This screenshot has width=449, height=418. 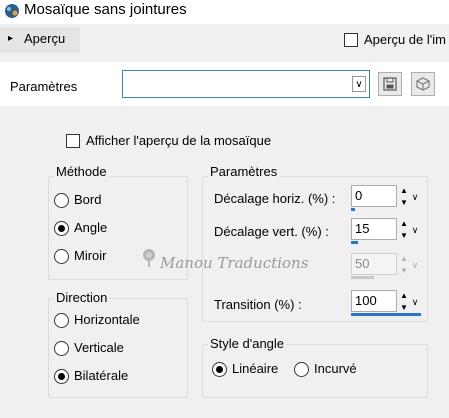 I want to click on floppy-save-icon, so click(x=390, y=84).